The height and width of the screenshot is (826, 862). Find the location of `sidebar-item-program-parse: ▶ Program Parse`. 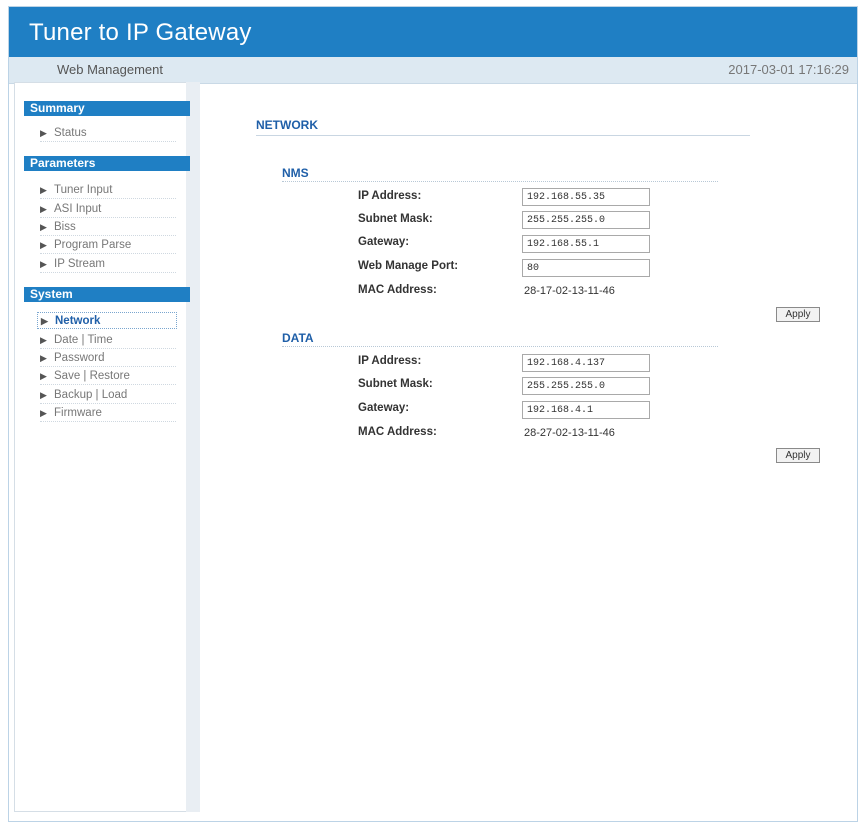

sidebar-item-program-parse: ▶ Program Parse is located at coordinates (108, 245).